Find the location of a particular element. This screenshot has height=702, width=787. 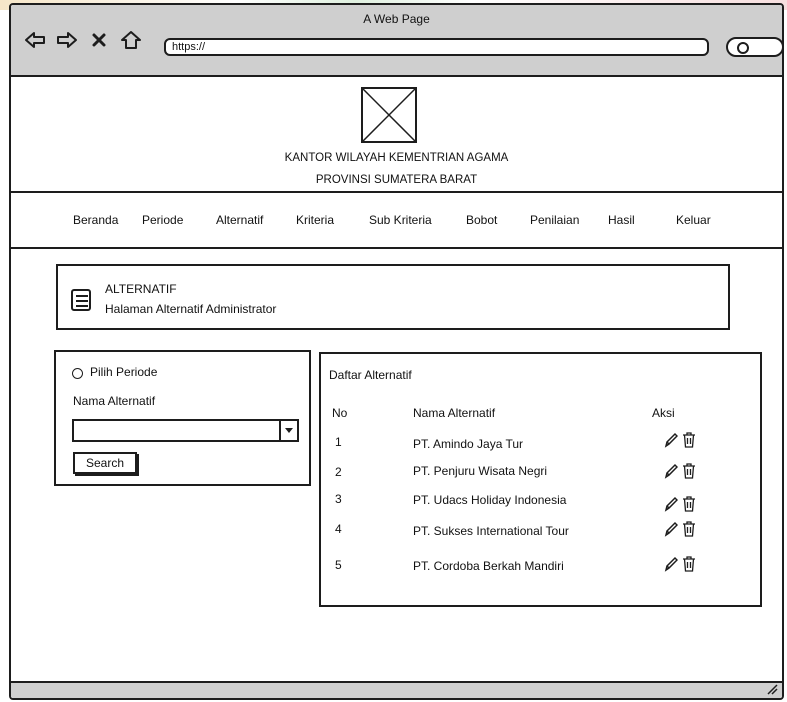

page-subtitle: Halaman Alternatif Administrator is located at coordinates (191, 309).